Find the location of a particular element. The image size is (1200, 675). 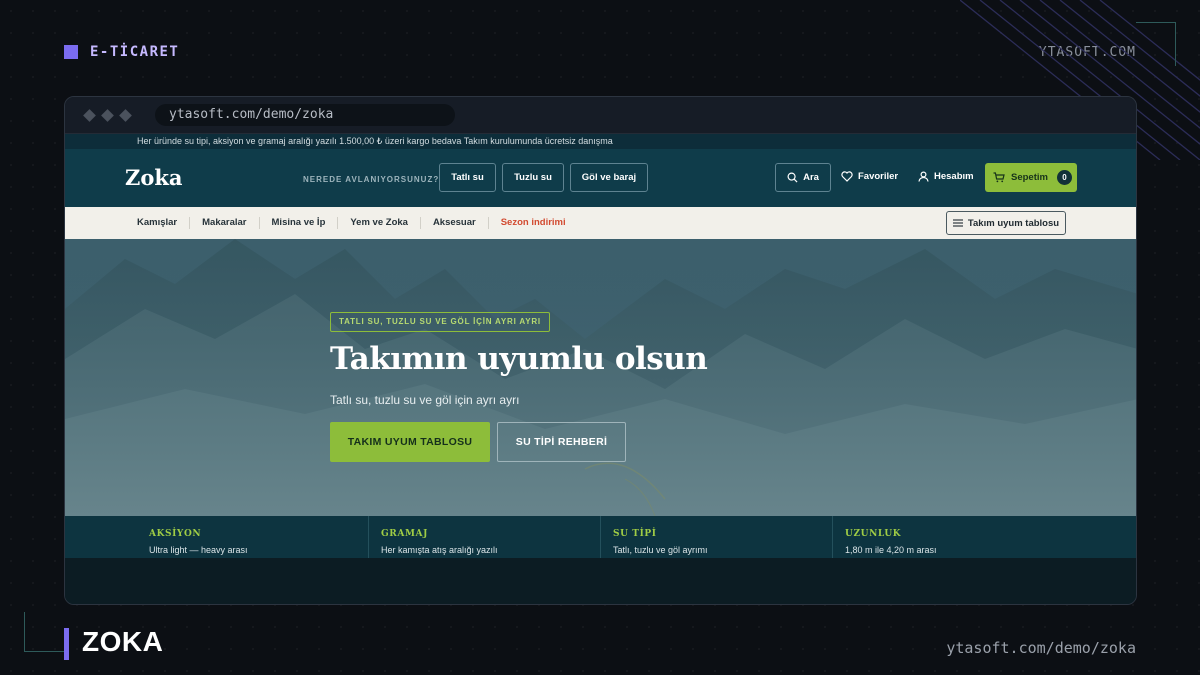

category-tag: E-TİCARET is located at coordinates (121, 52).